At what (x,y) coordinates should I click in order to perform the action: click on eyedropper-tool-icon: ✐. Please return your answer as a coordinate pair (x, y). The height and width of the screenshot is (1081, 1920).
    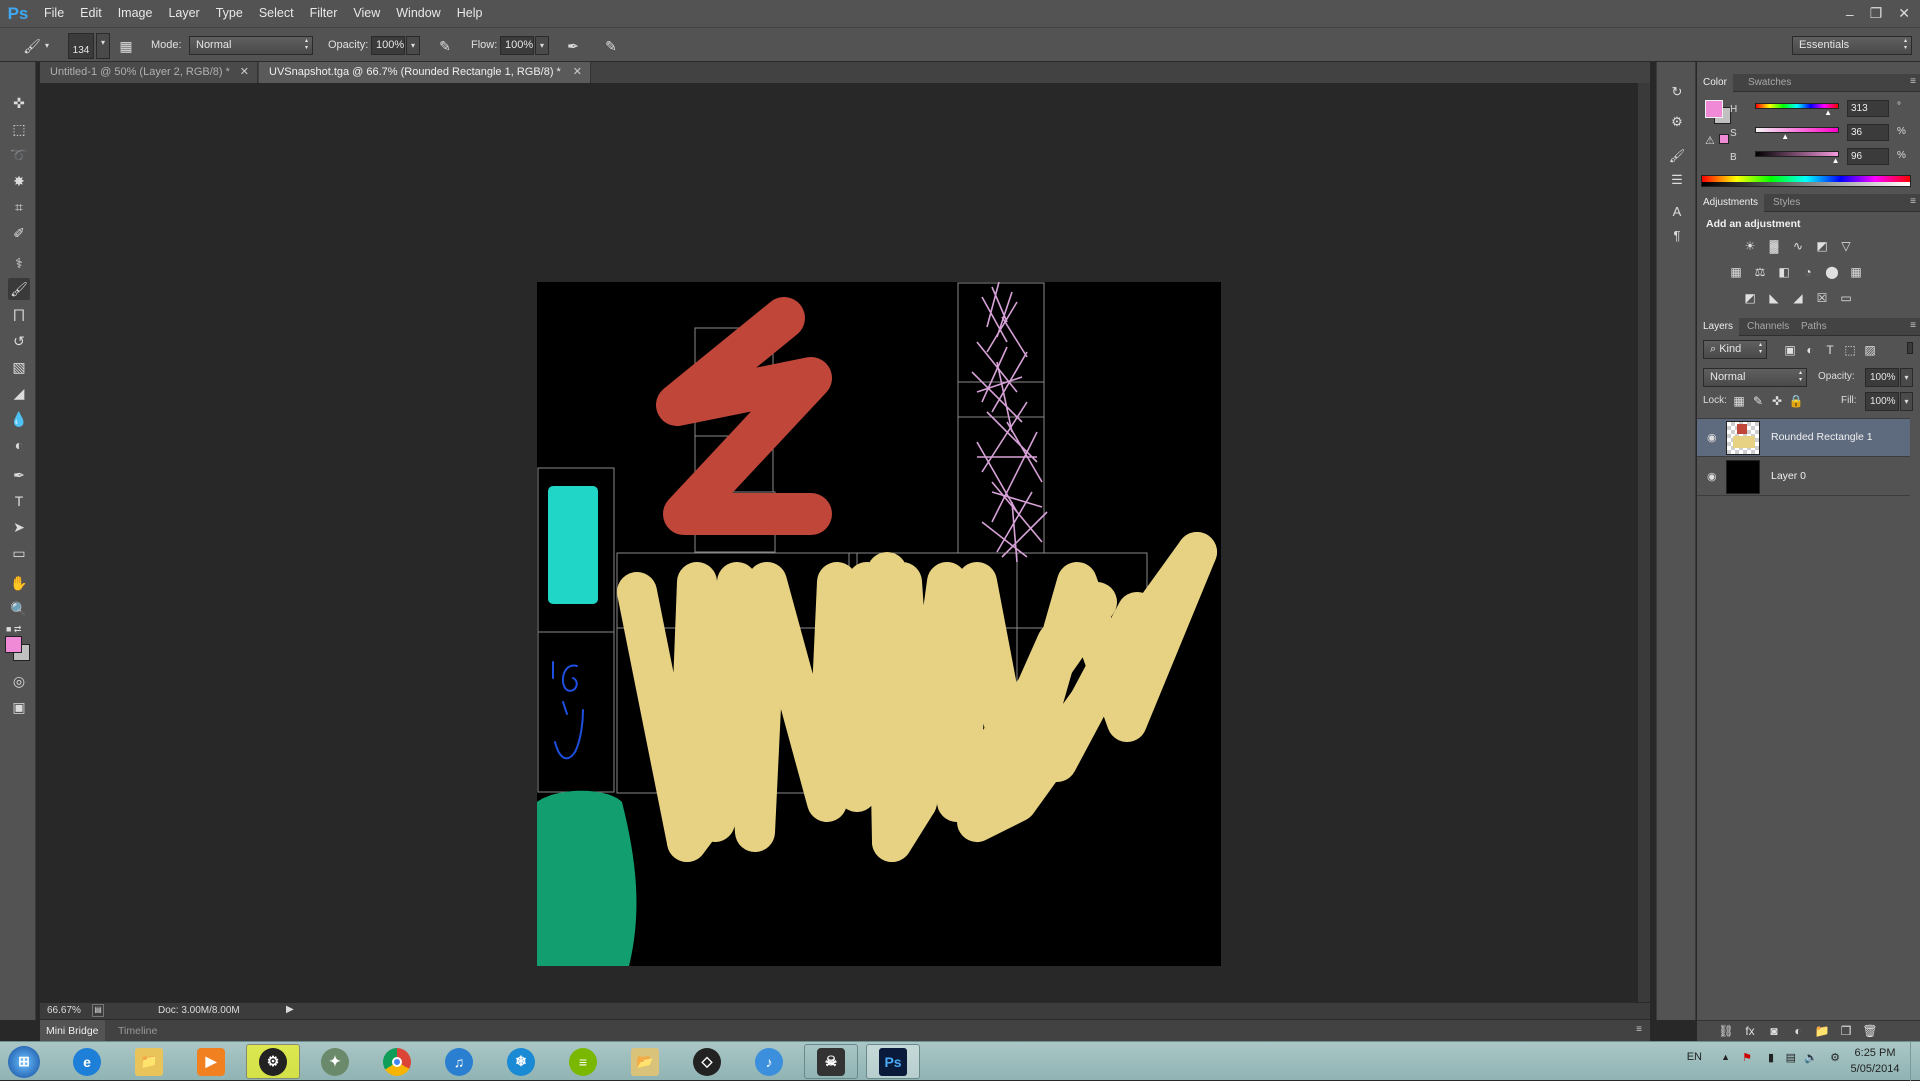
    Looking at the image, I should click on (19, 233).